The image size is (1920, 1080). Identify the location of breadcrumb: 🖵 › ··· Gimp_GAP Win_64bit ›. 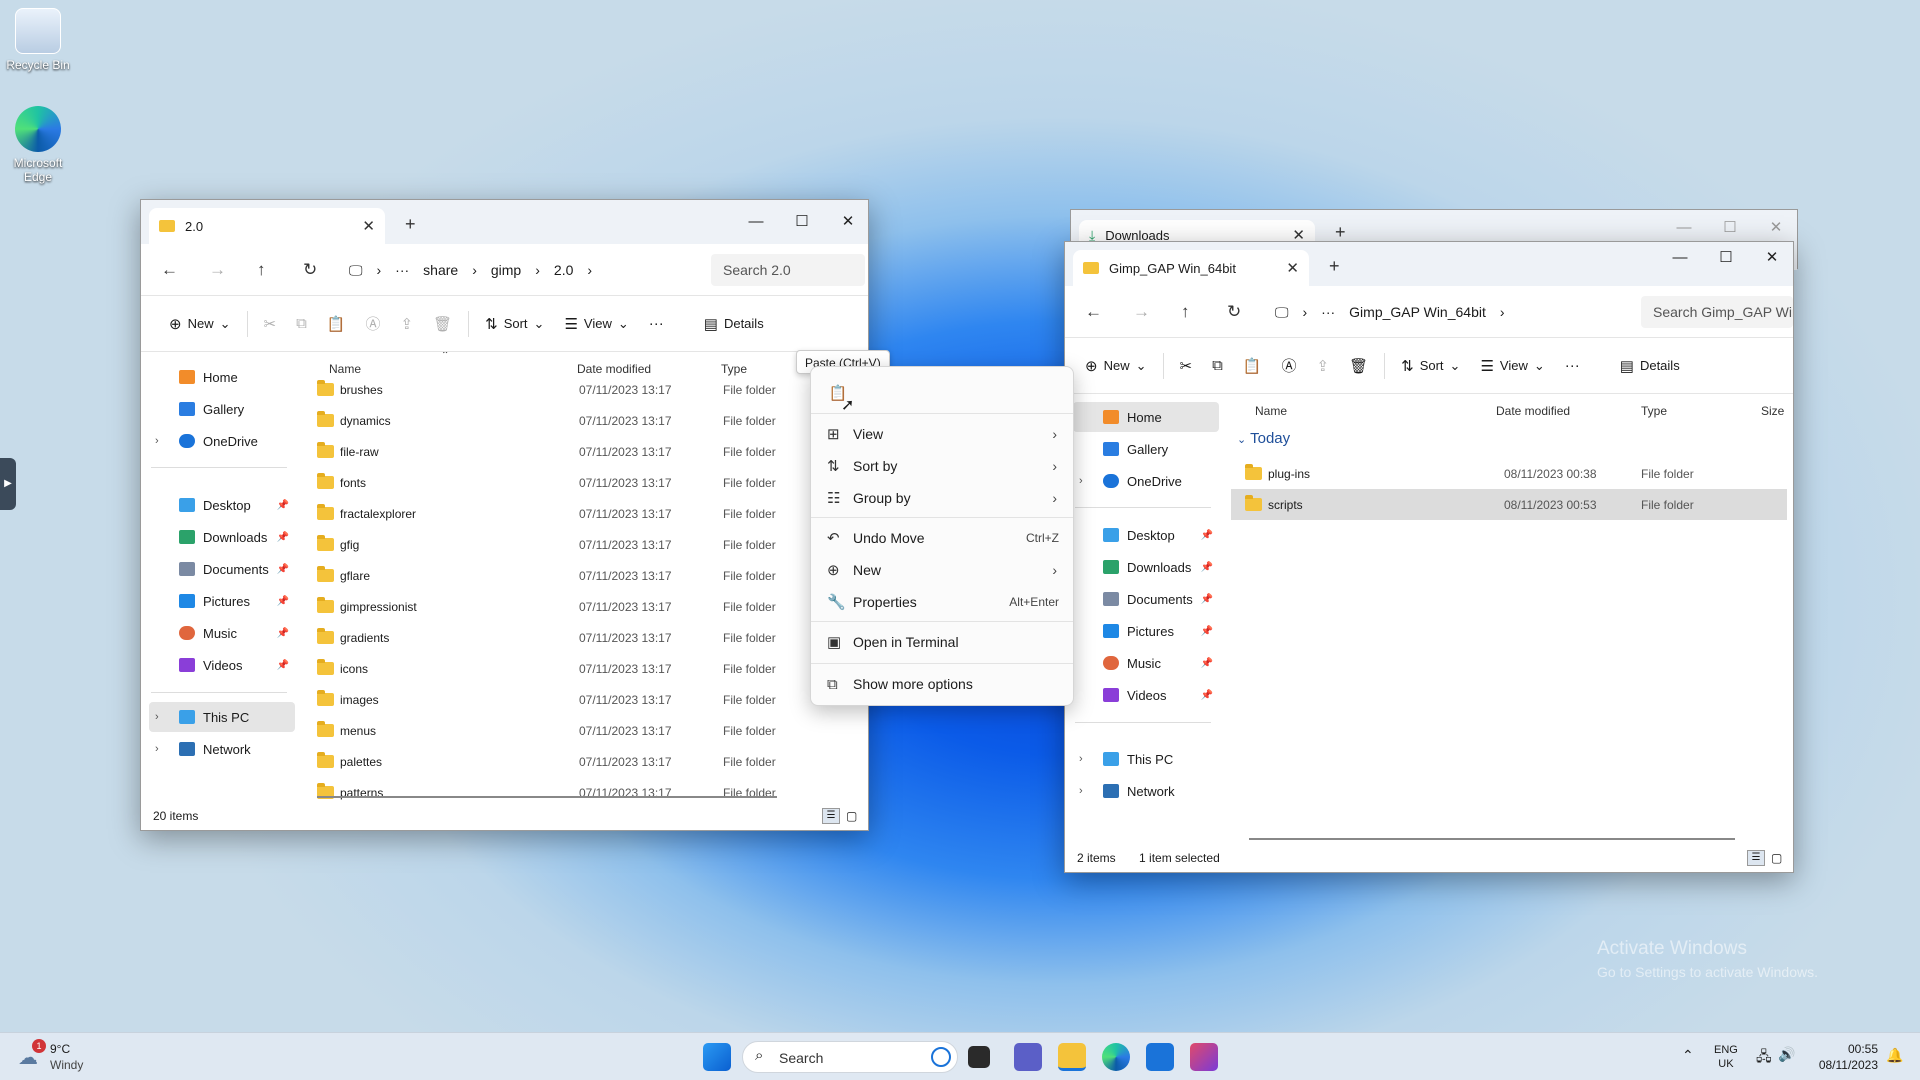
(1450, 312).